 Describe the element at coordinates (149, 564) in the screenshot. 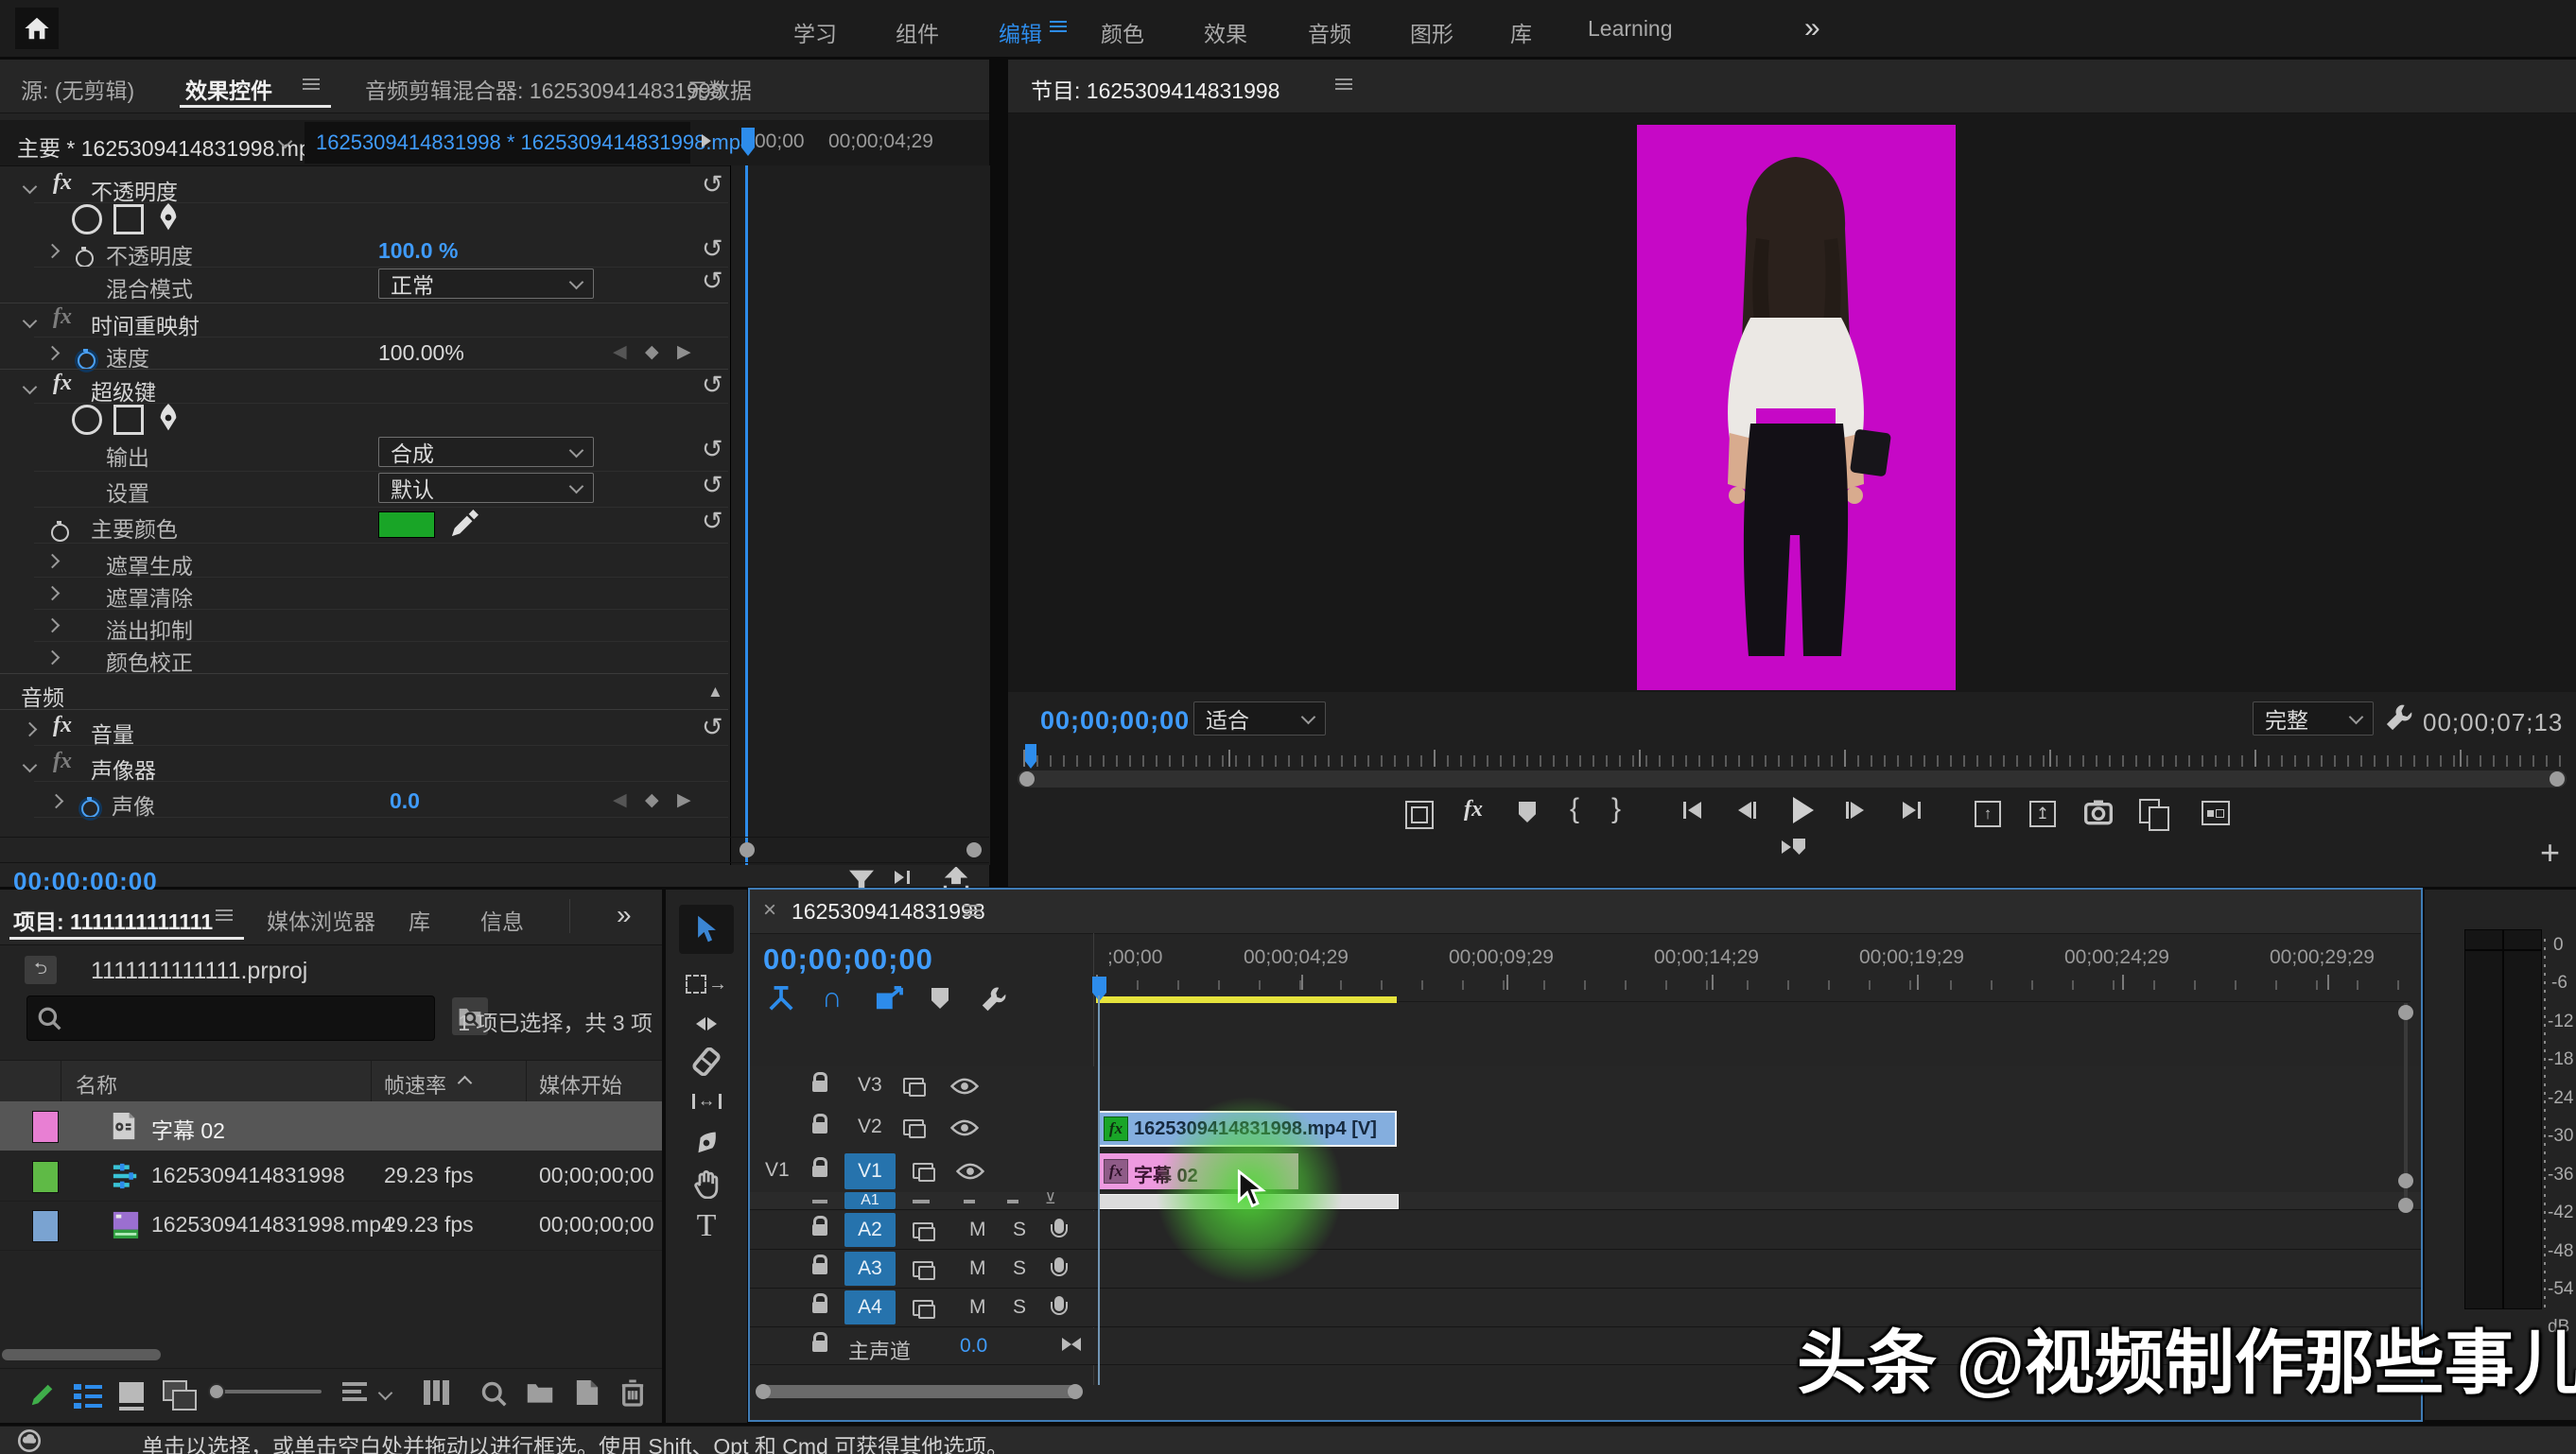

I see `matte-generation-label: 遮罩生成` at that location.